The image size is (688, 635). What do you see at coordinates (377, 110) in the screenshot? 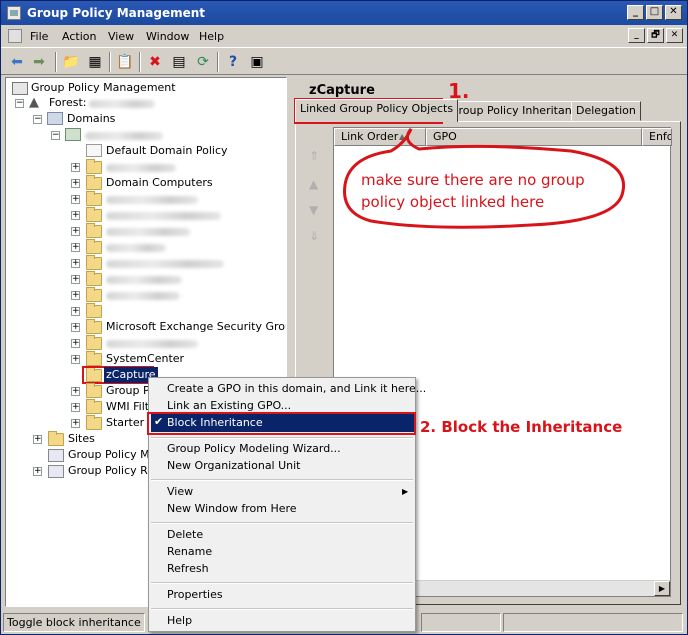
I see `tab-linked-gpos: Linked Group Policy Objects` at bounding box center [377, 110].